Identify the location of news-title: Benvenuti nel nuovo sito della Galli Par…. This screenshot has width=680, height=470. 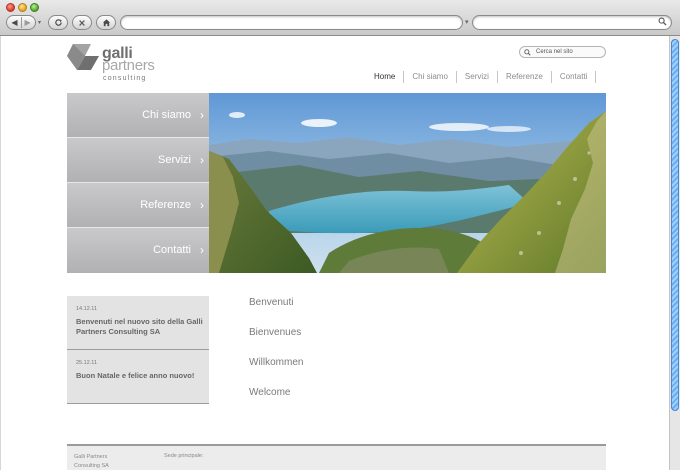
(139, 326).